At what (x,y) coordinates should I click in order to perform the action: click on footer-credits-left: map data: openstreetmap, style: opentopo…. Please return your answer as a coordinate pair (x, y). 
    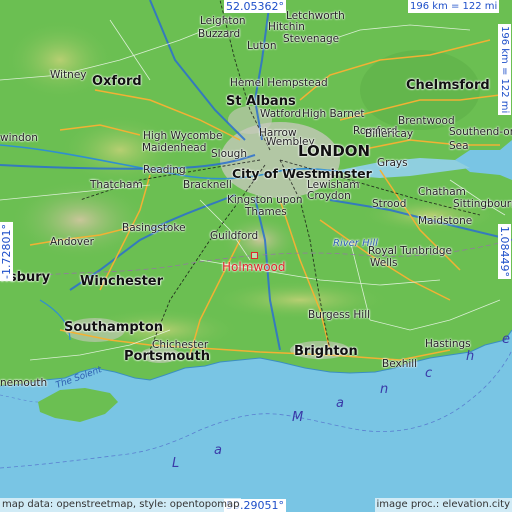
    Looking at the image, I should click on (121, 505).